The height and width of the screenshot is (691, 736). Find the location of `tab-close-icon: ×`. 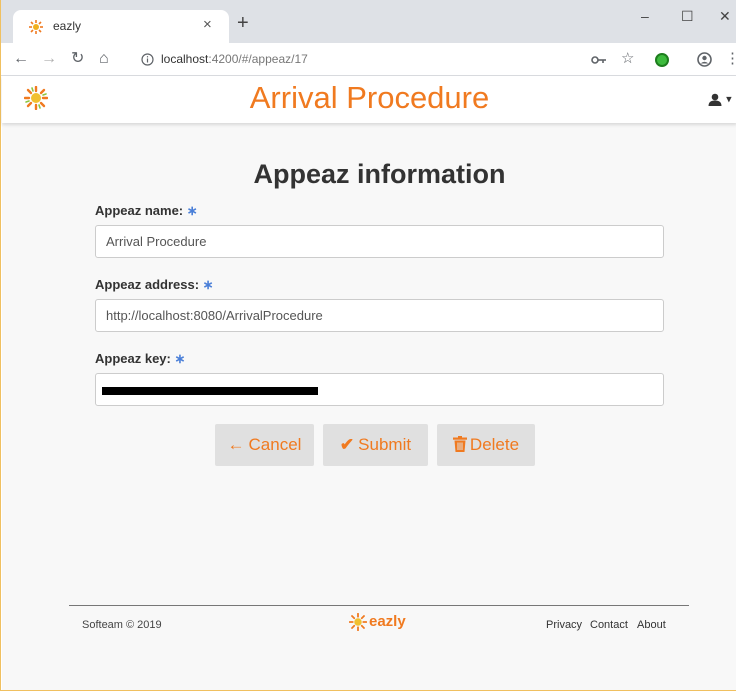

tab-close-icon: × is located at coordinates (207, 24).